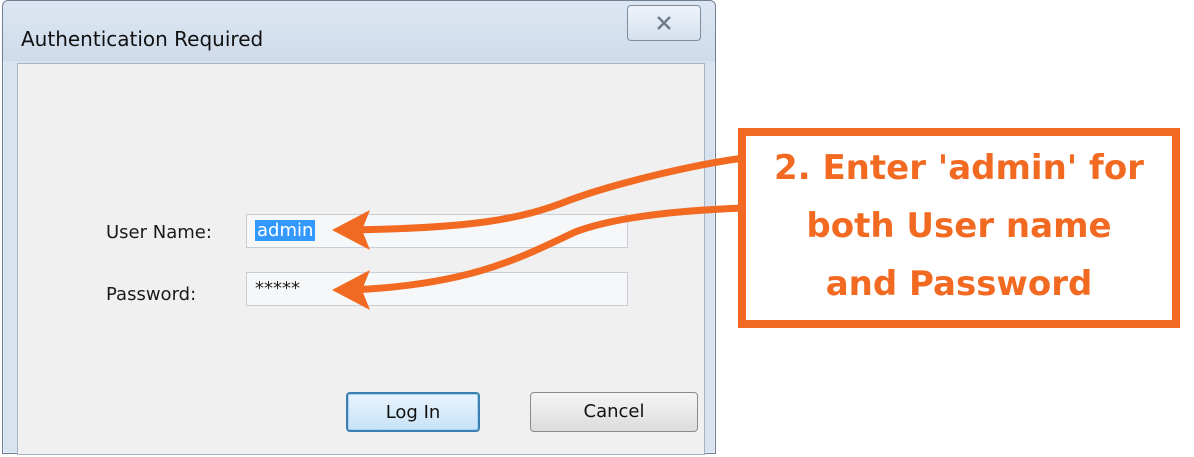 This screenshot has height=457, width=1194. What do you see at coordinates (547, 249) in the screenshot?
I see `arrow-to-password` at bounding box center [547, 249].